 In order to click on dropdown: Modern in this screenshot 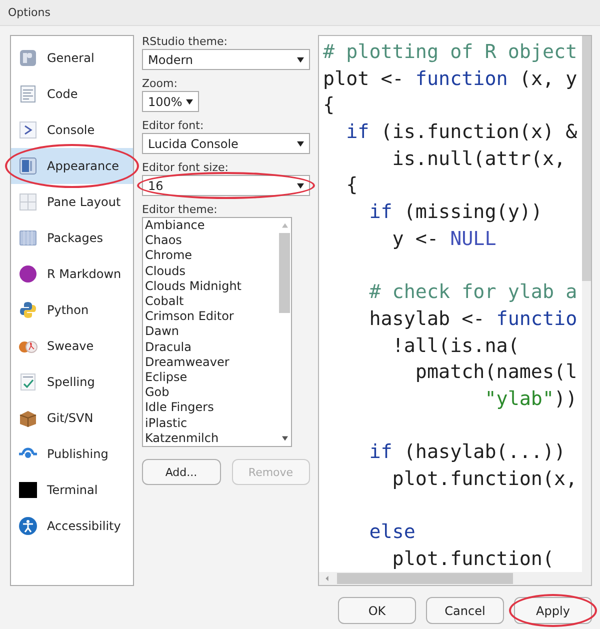, I will do `click(226, 59)`.